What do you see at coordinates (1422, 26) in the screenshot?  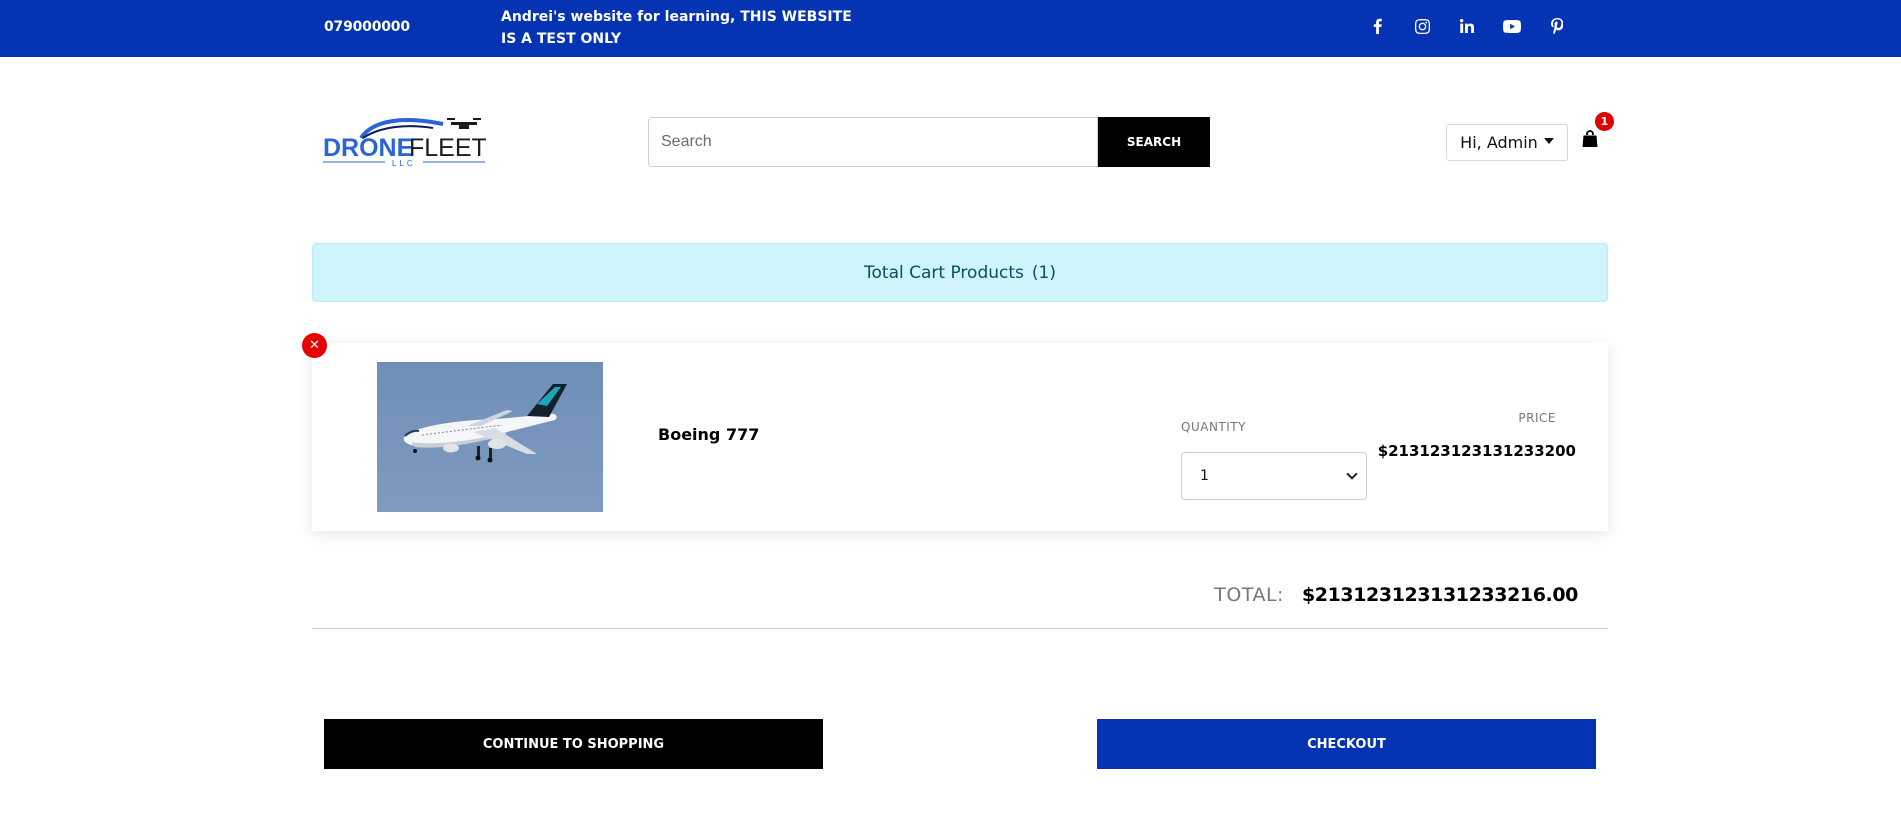 I see `instagram-icon` at bounding box center [1422, 26].